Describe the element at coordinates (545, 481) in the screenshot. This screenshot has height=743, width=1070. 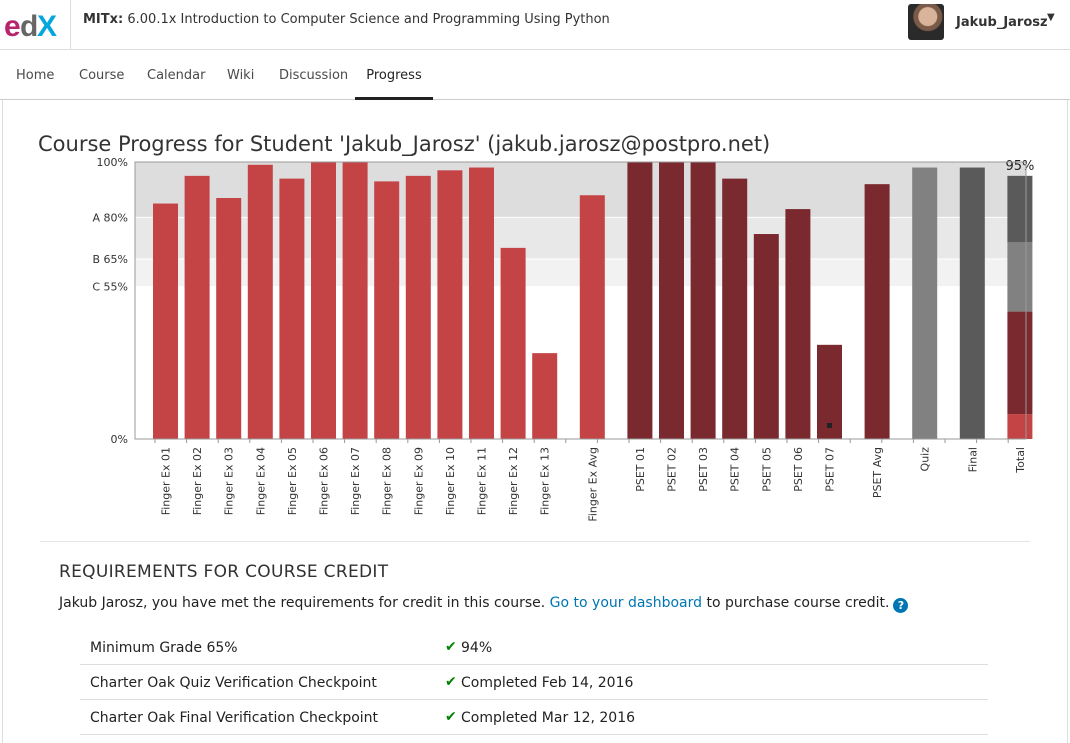
I see `x-tick-label: Finger Ex 13` at that location.